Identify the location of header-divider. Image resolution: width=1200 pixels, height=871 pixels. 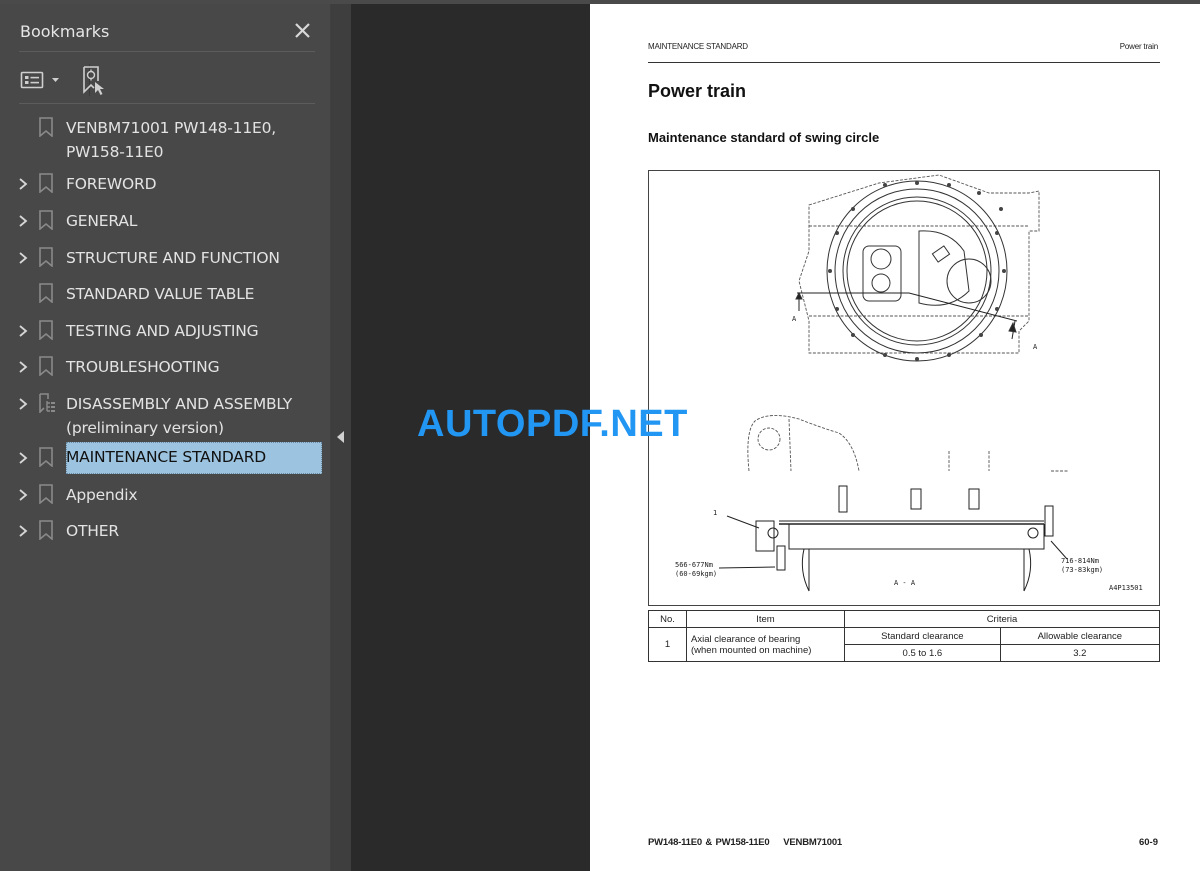
(167, 51).